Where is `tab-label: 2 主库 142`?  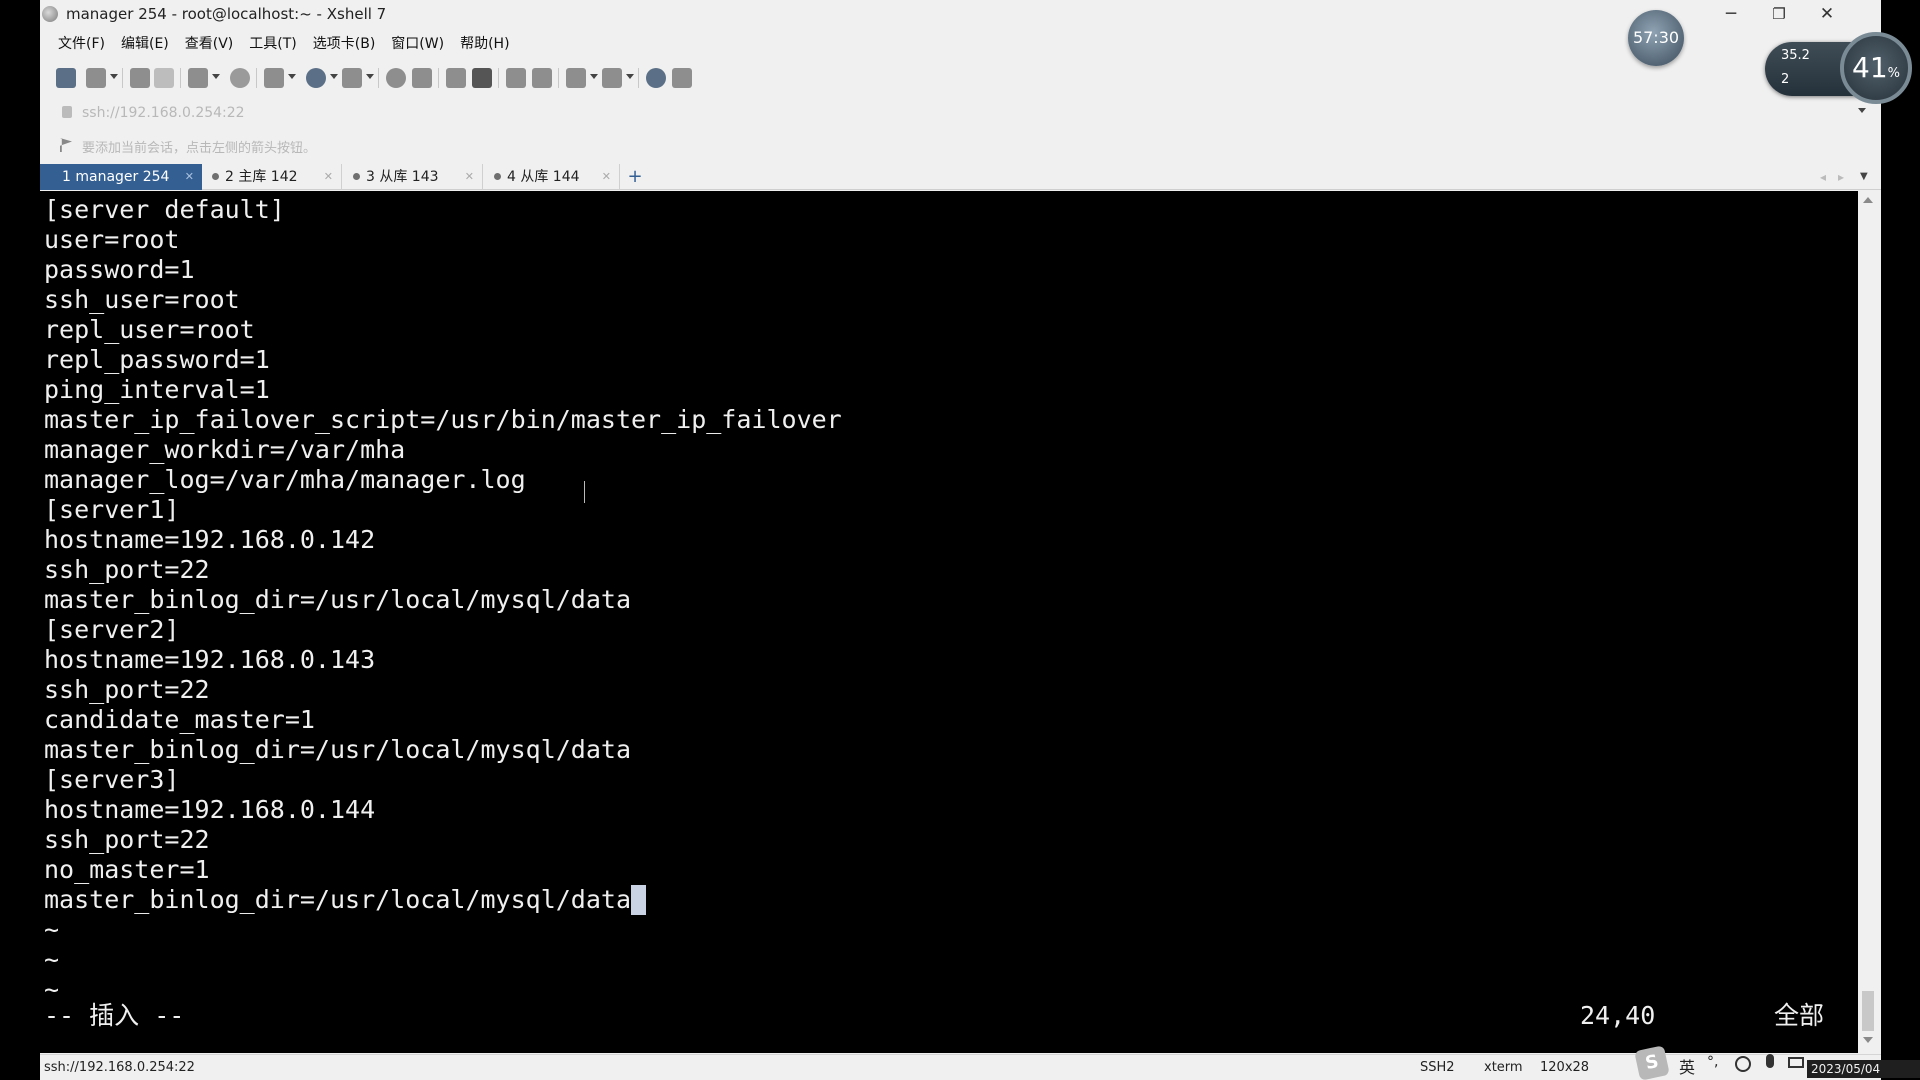
tab-label: 2 主库 142 is located at coordinates (261, 177).